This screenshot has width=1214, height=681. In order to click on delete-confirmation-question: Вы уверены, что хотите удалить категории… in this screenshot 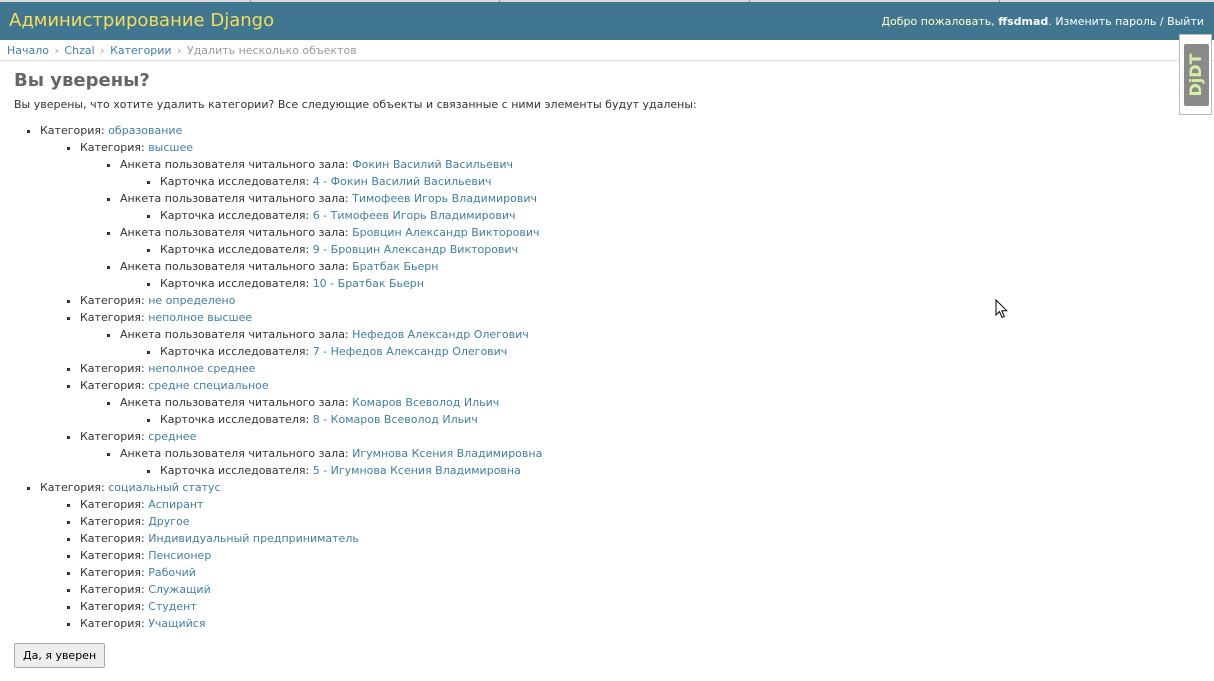, I will do `click(355, 104)`.